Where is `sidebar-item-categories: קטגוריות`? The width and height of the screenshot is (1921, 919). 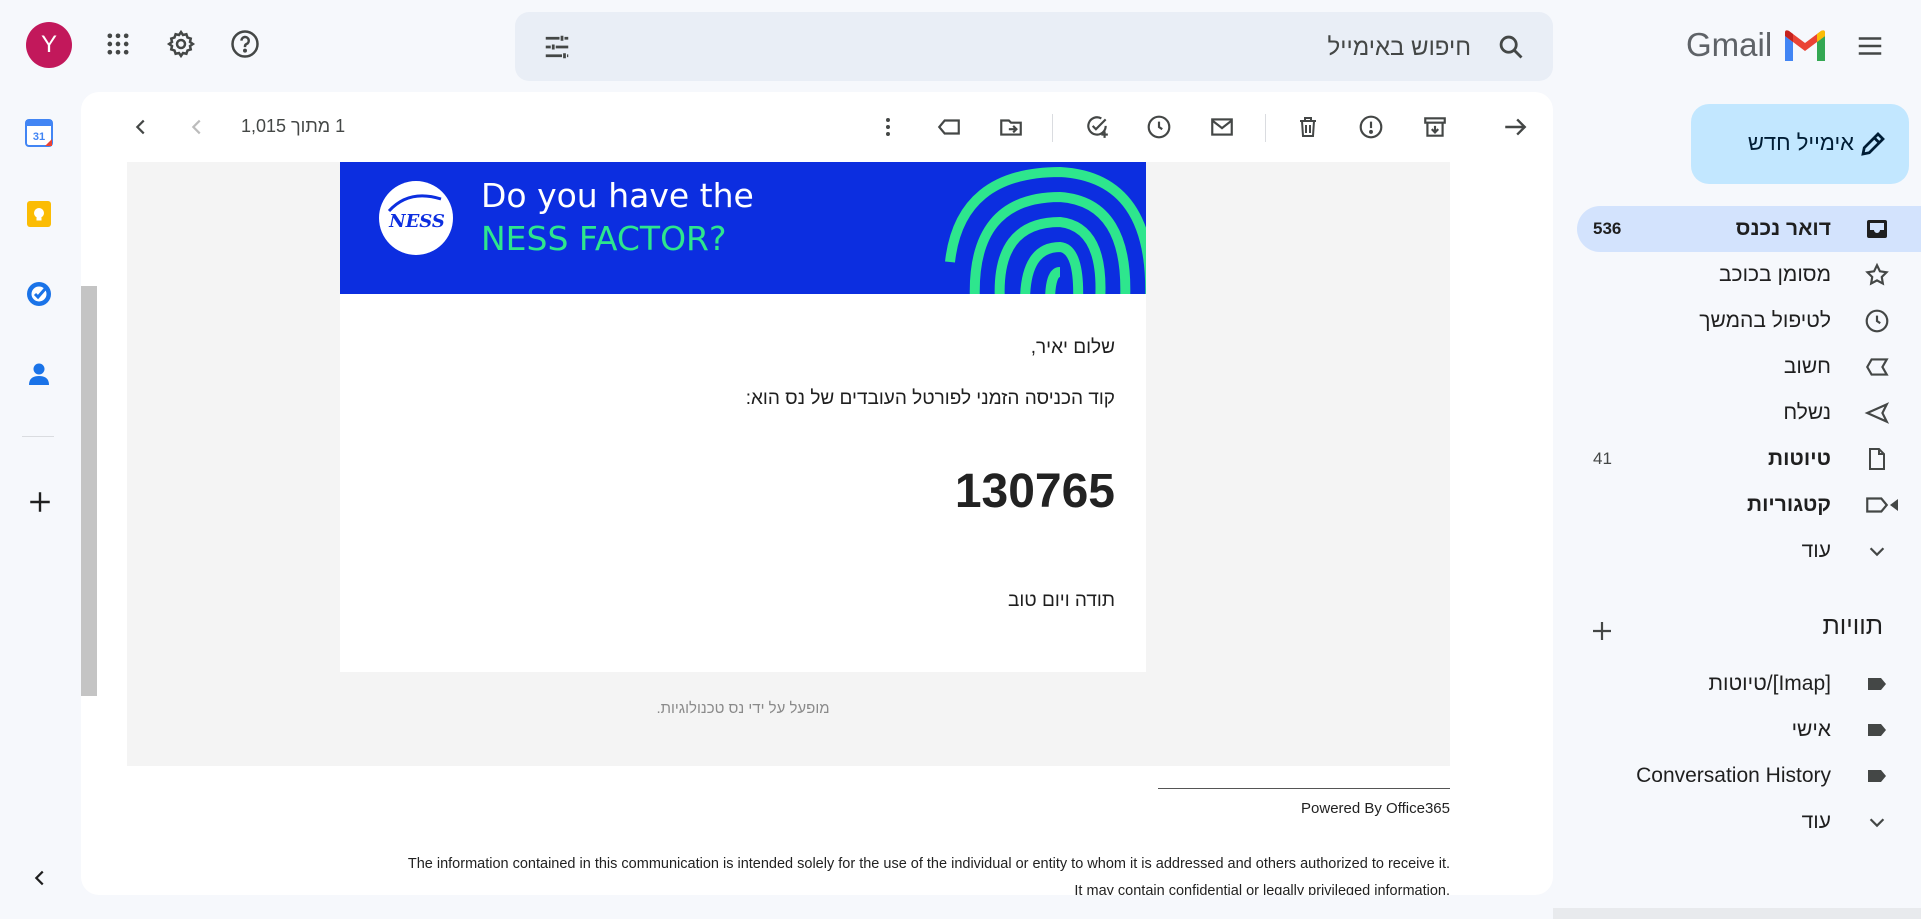 sidebar-item-categories: קטגוריות is located at coordinates (1749, 505).